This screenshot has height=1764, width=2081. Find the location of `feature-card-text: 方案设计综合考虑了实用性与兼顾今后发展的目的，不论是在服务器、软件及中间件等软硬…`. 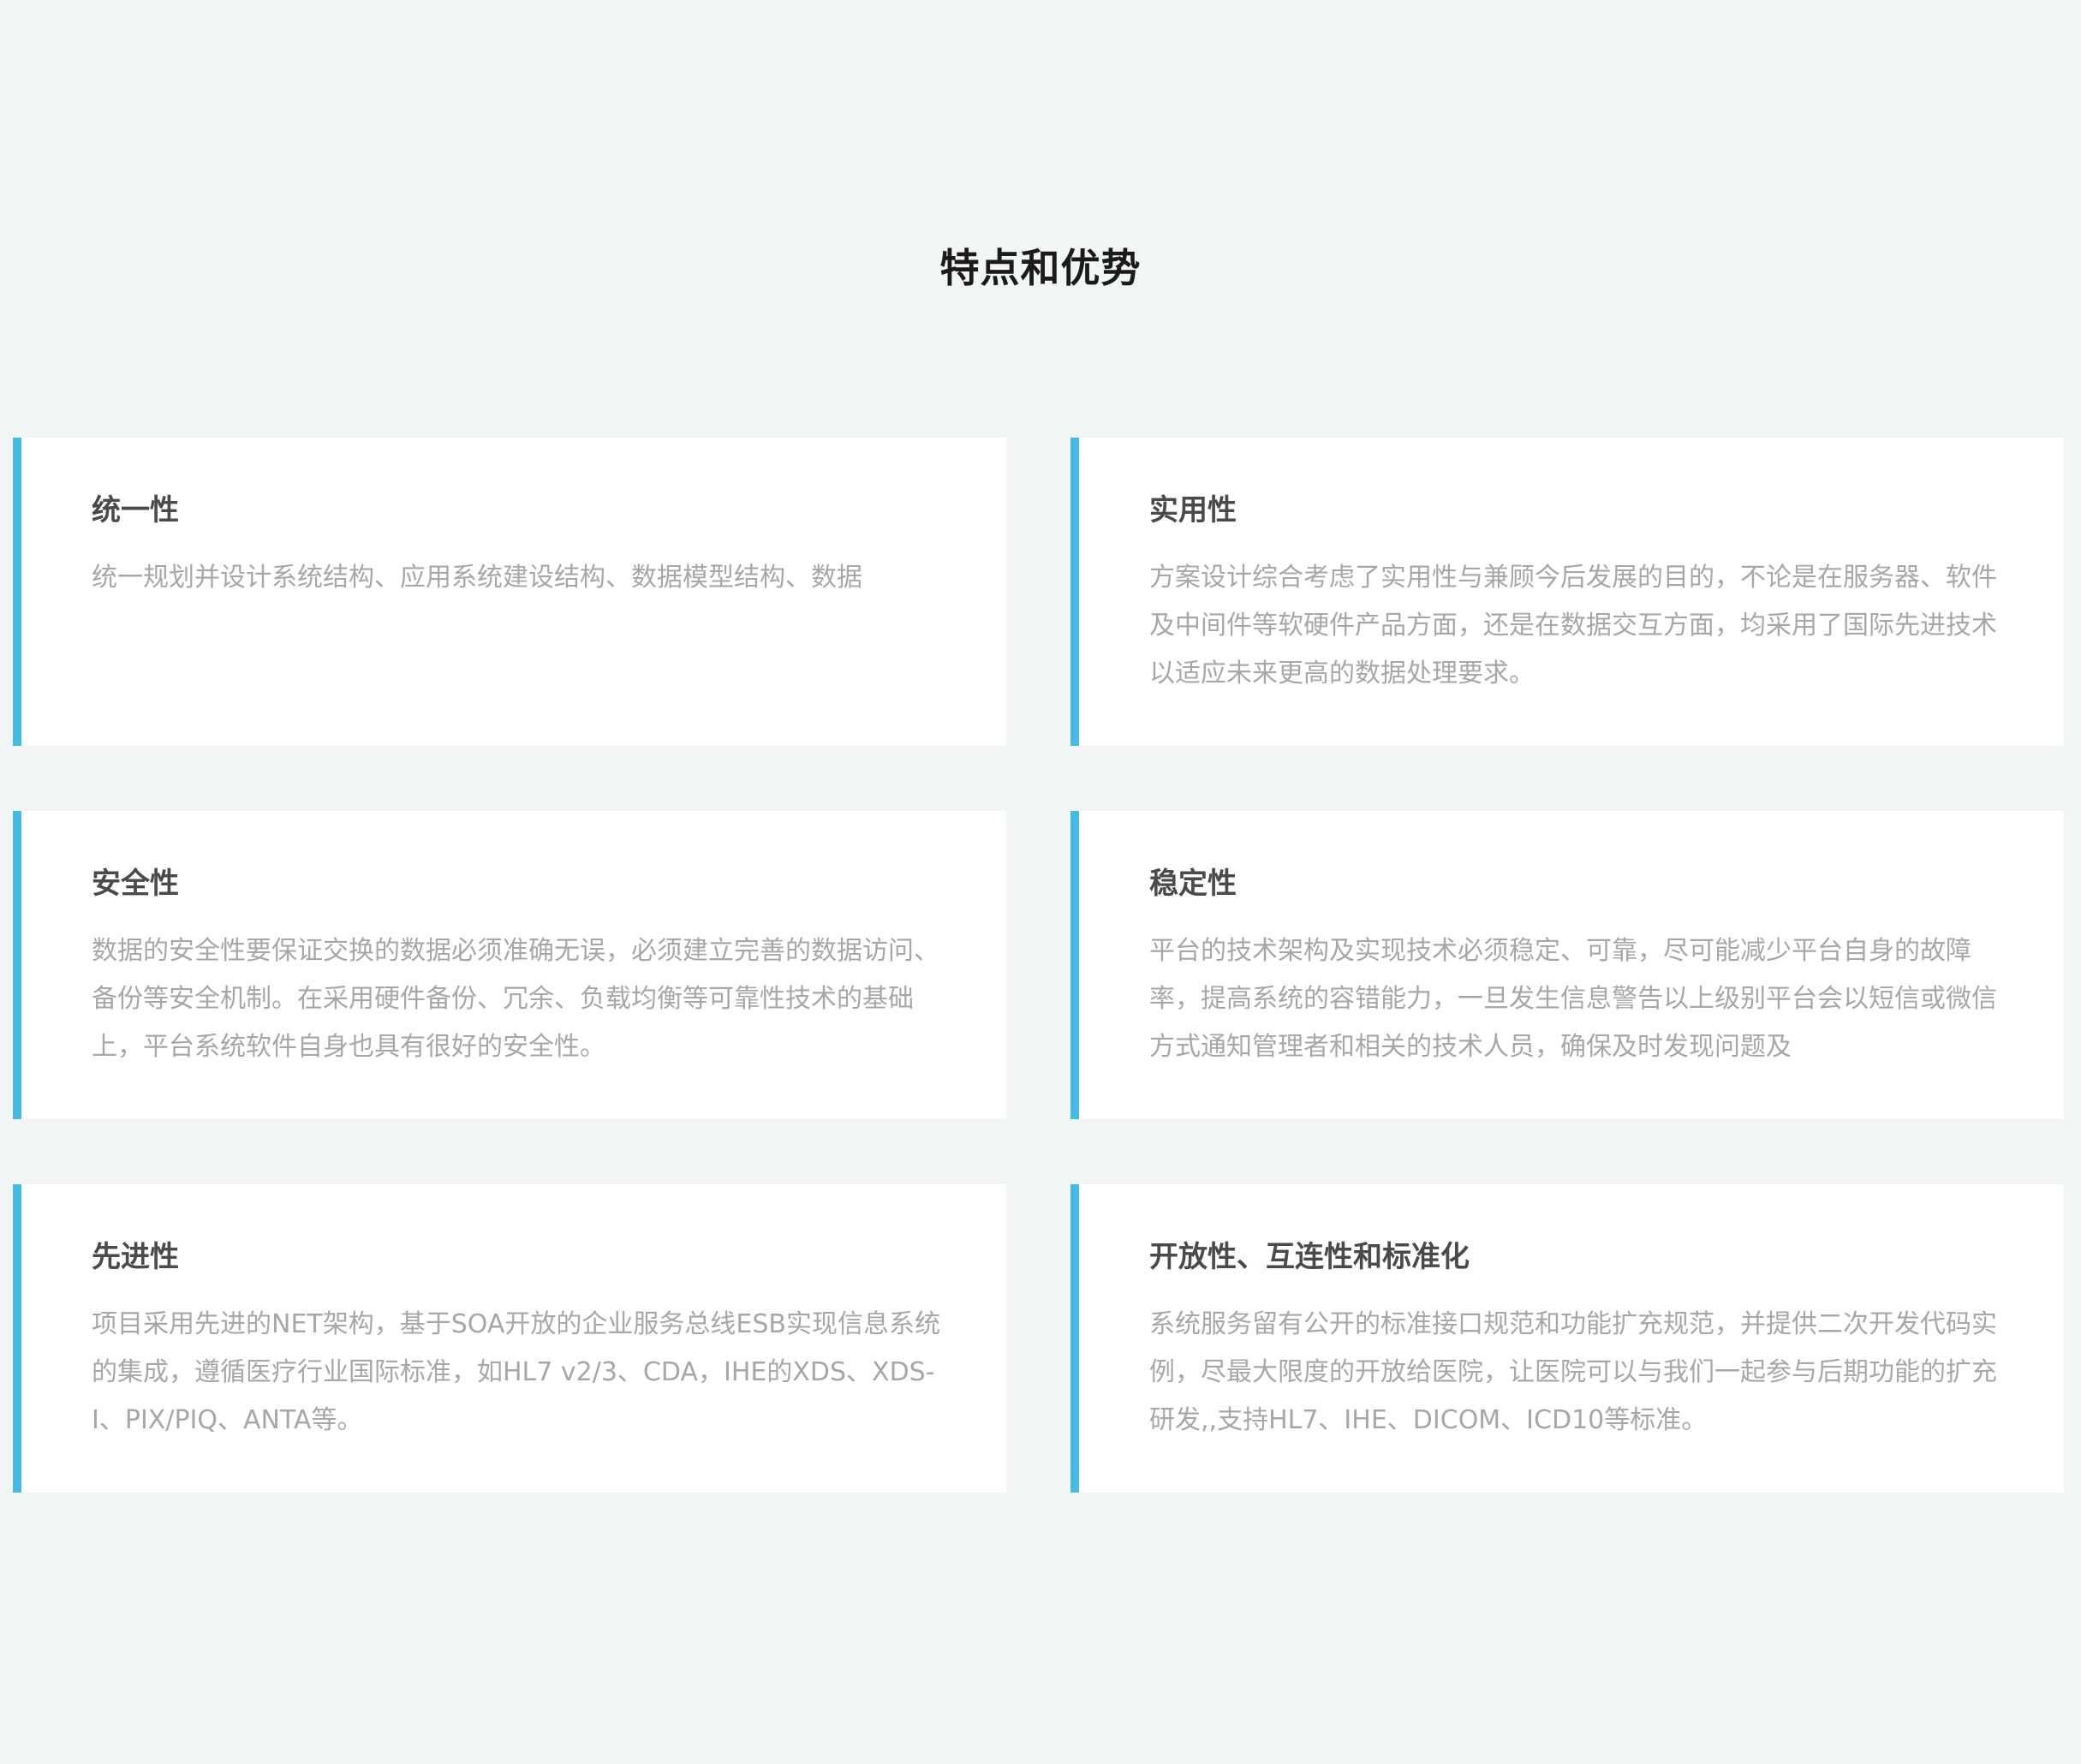

feature-card-text: 方案设计综合考虑了实用性与兼顾今后发展的目的，不论是在服务器、软件及中间件等软硬… is located at coordinates (1573, 625).